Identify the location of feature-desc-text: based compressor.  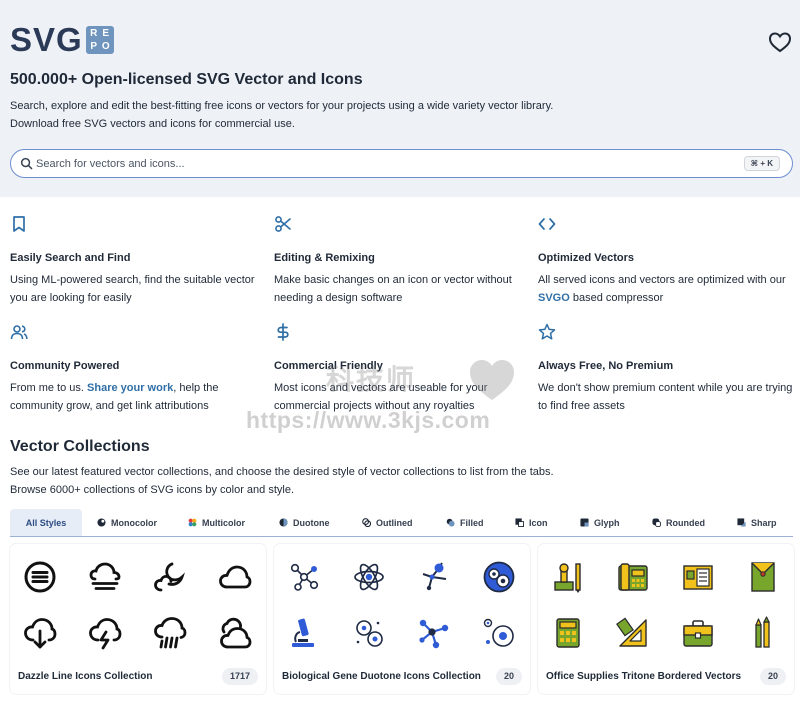
(616, 298).